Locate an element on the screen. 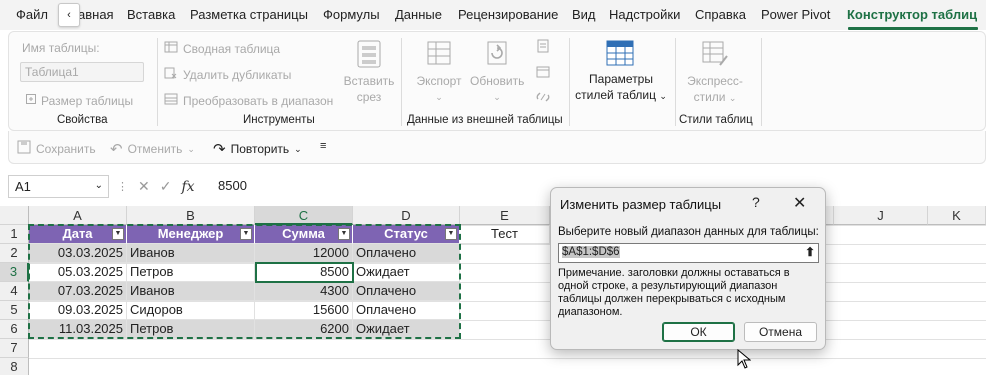  row-header: 3 is located at coordinates (14, 272).